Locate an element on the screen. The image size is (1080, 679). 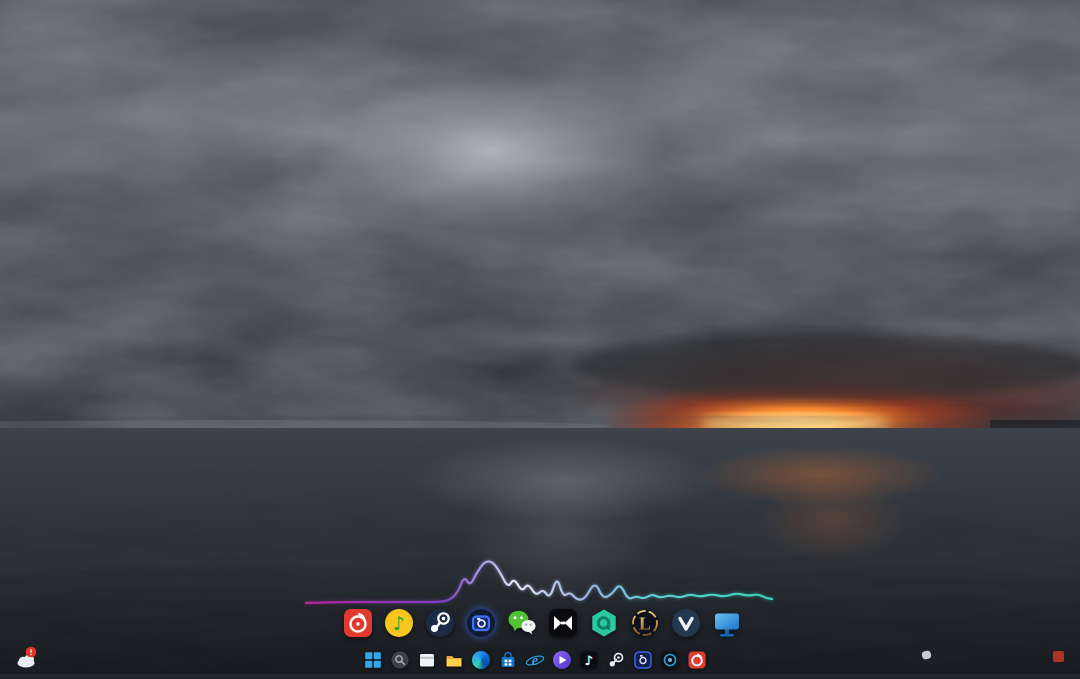
league-of-legends-icon: L is located at coordinates (645, 623).